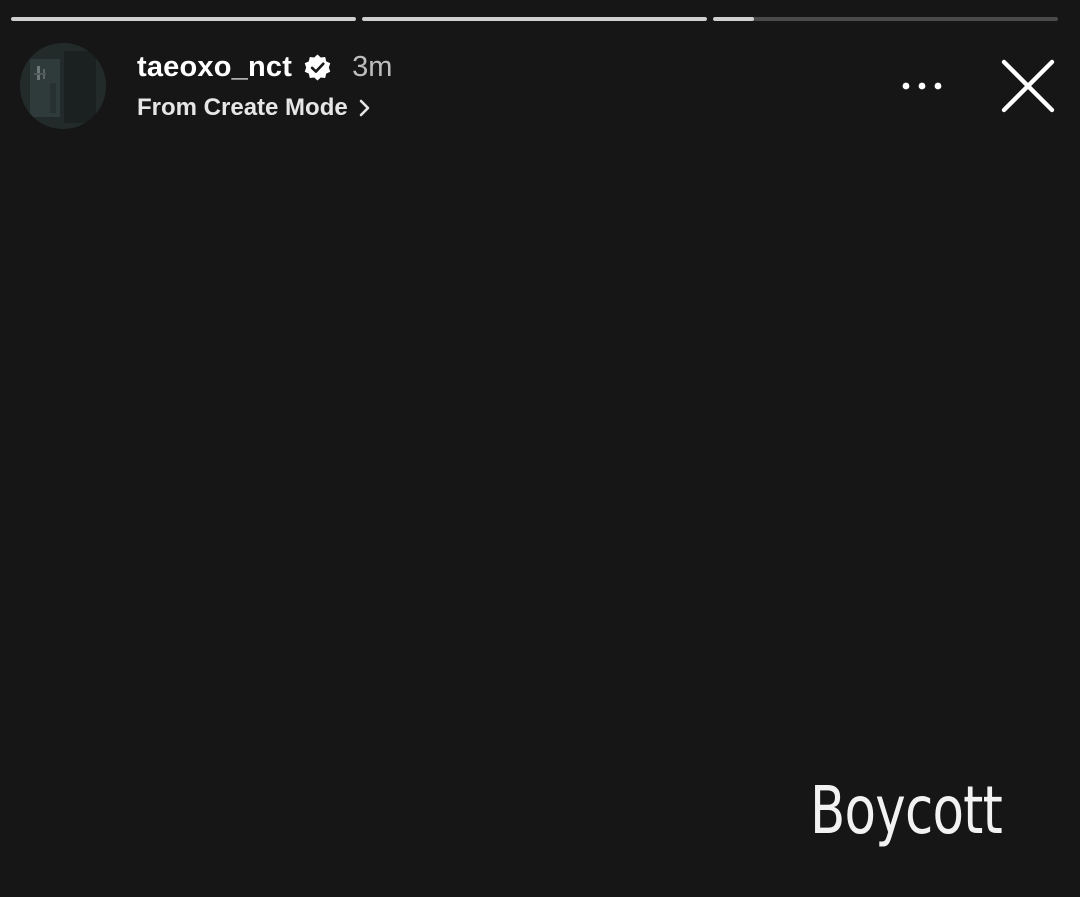 This screenshot has height=897, width=1080. I want to click on avatar, so click(63, 86).